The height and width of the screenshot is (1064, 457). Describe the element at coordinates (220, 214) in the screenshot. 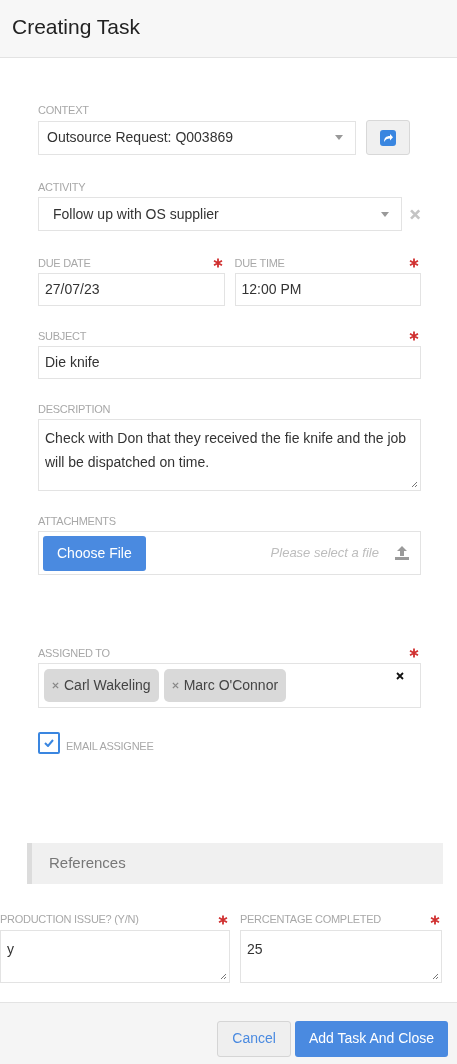

I see `select-field: Follow up with OS supplier` at that location.